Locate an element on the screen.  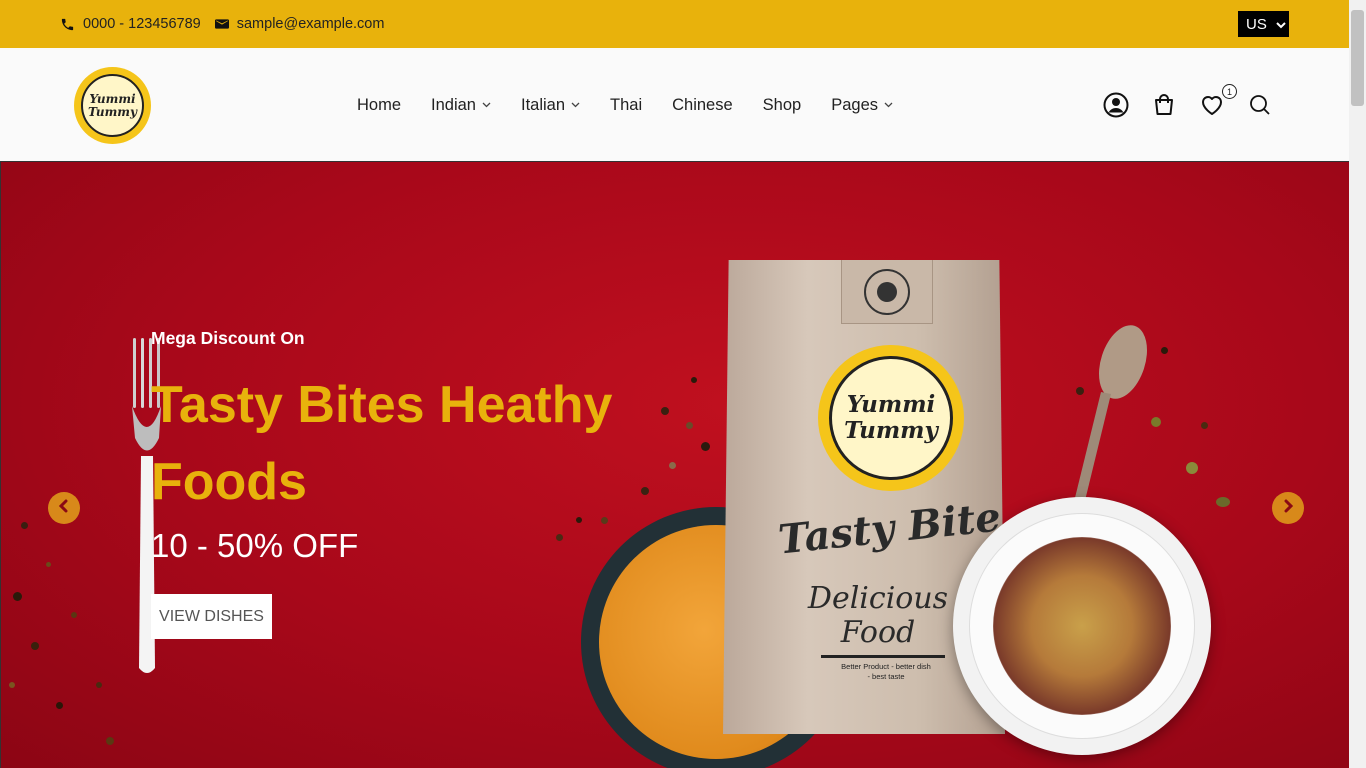
chevron-right-icon is located at coordinates (1288, 508).